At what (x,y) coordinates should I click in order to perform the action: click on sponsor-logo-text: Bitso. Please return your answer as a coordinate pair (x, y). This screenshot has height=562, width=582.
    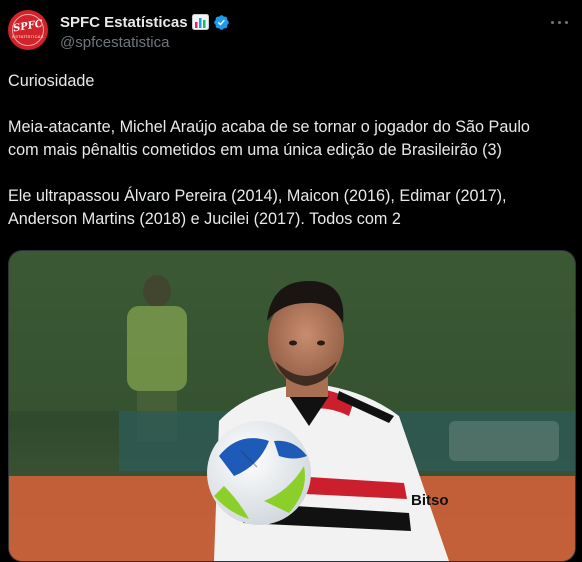
    Looking at the image, I should click on (430, 500).